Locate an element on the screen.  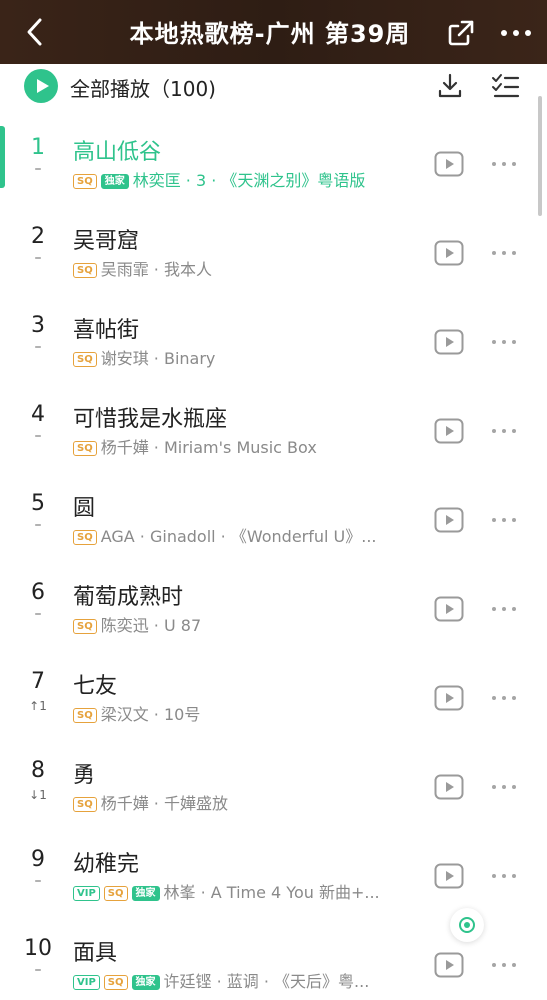
artist-album-text: 林奕匡 · 3 · 《天渊之别》粤语版 is located at coordinates (249, 180).